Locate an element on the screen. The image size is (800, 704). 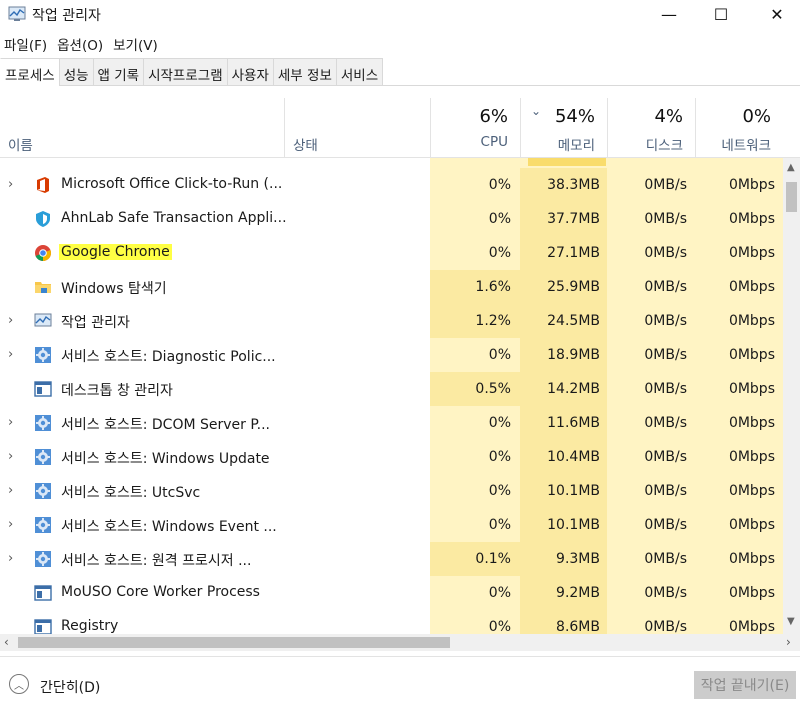
menu-options: 옵션(O) is located at coordinates (81, 44).